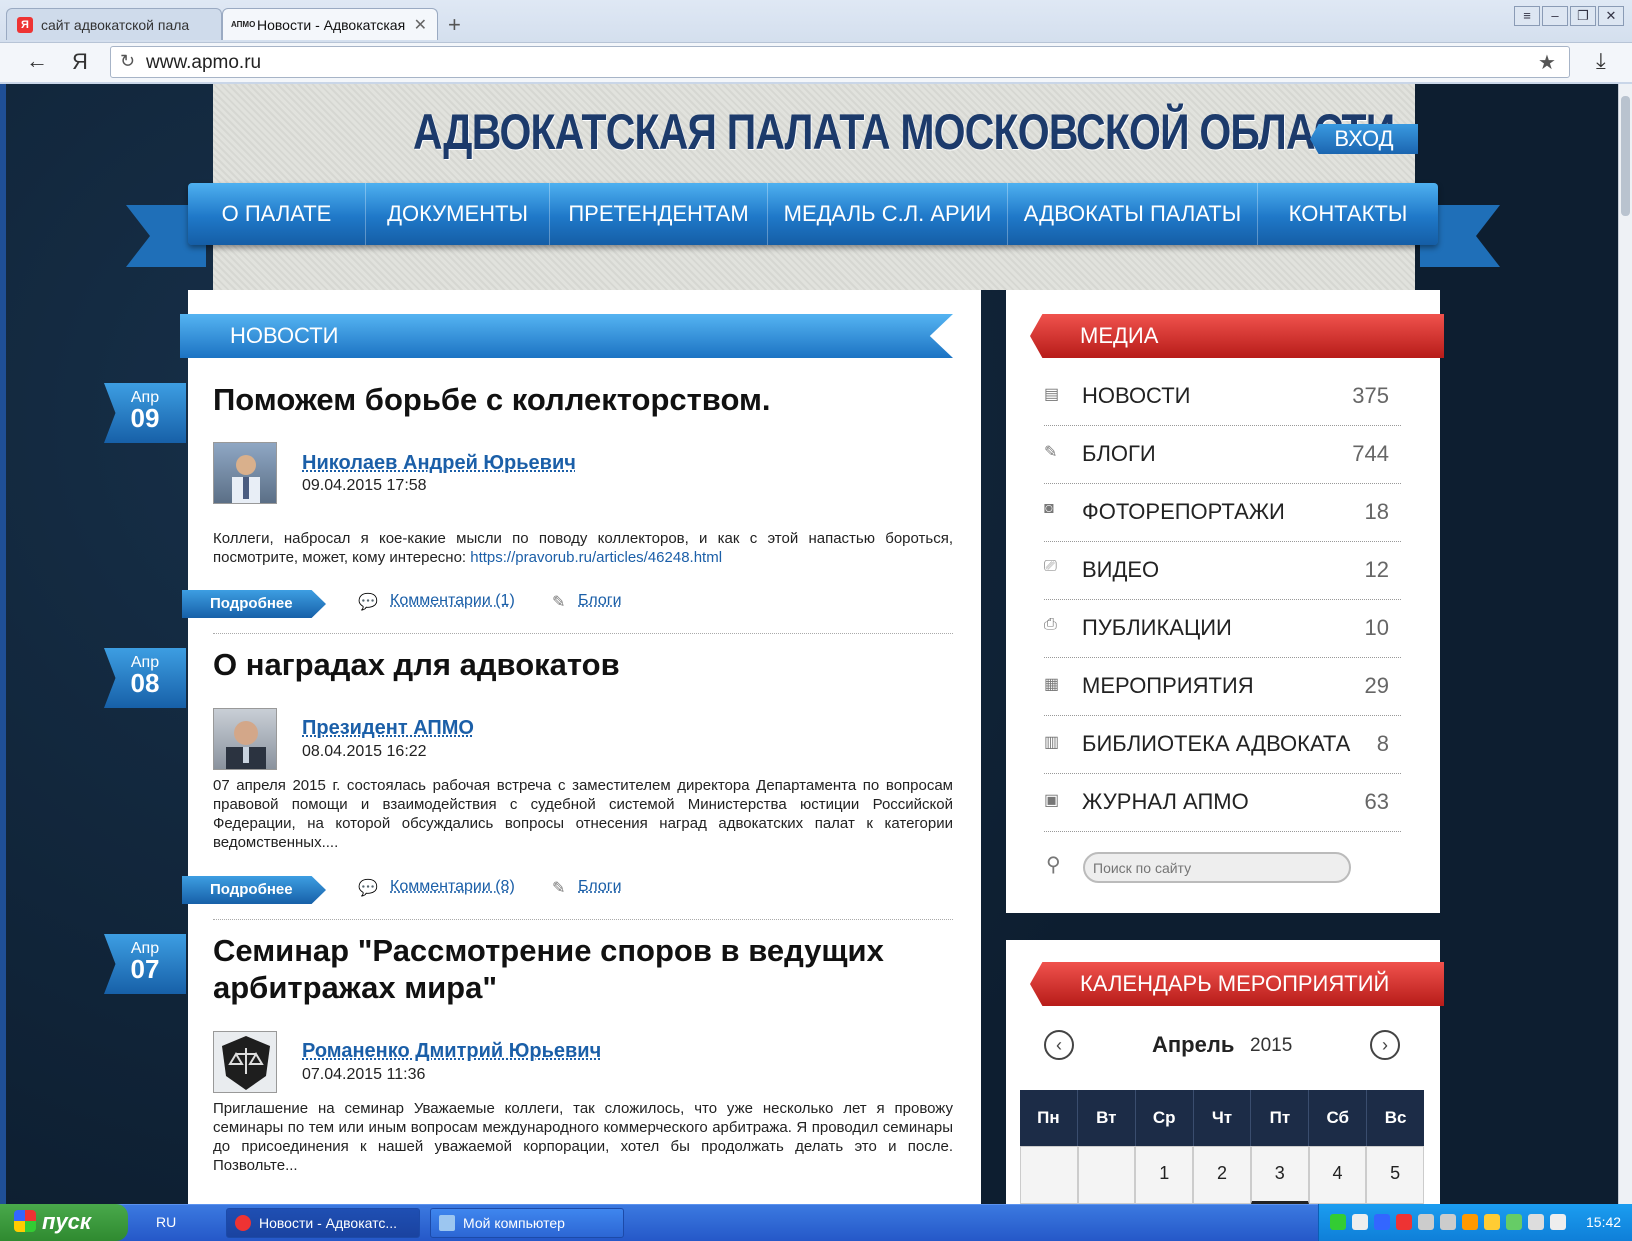 Image resolution: width=1632 pixels, height=1241 pixels. Describe the element at coordinates (1583, 16) in the screenshot. I see `maximize-icon: ❐` at that location.